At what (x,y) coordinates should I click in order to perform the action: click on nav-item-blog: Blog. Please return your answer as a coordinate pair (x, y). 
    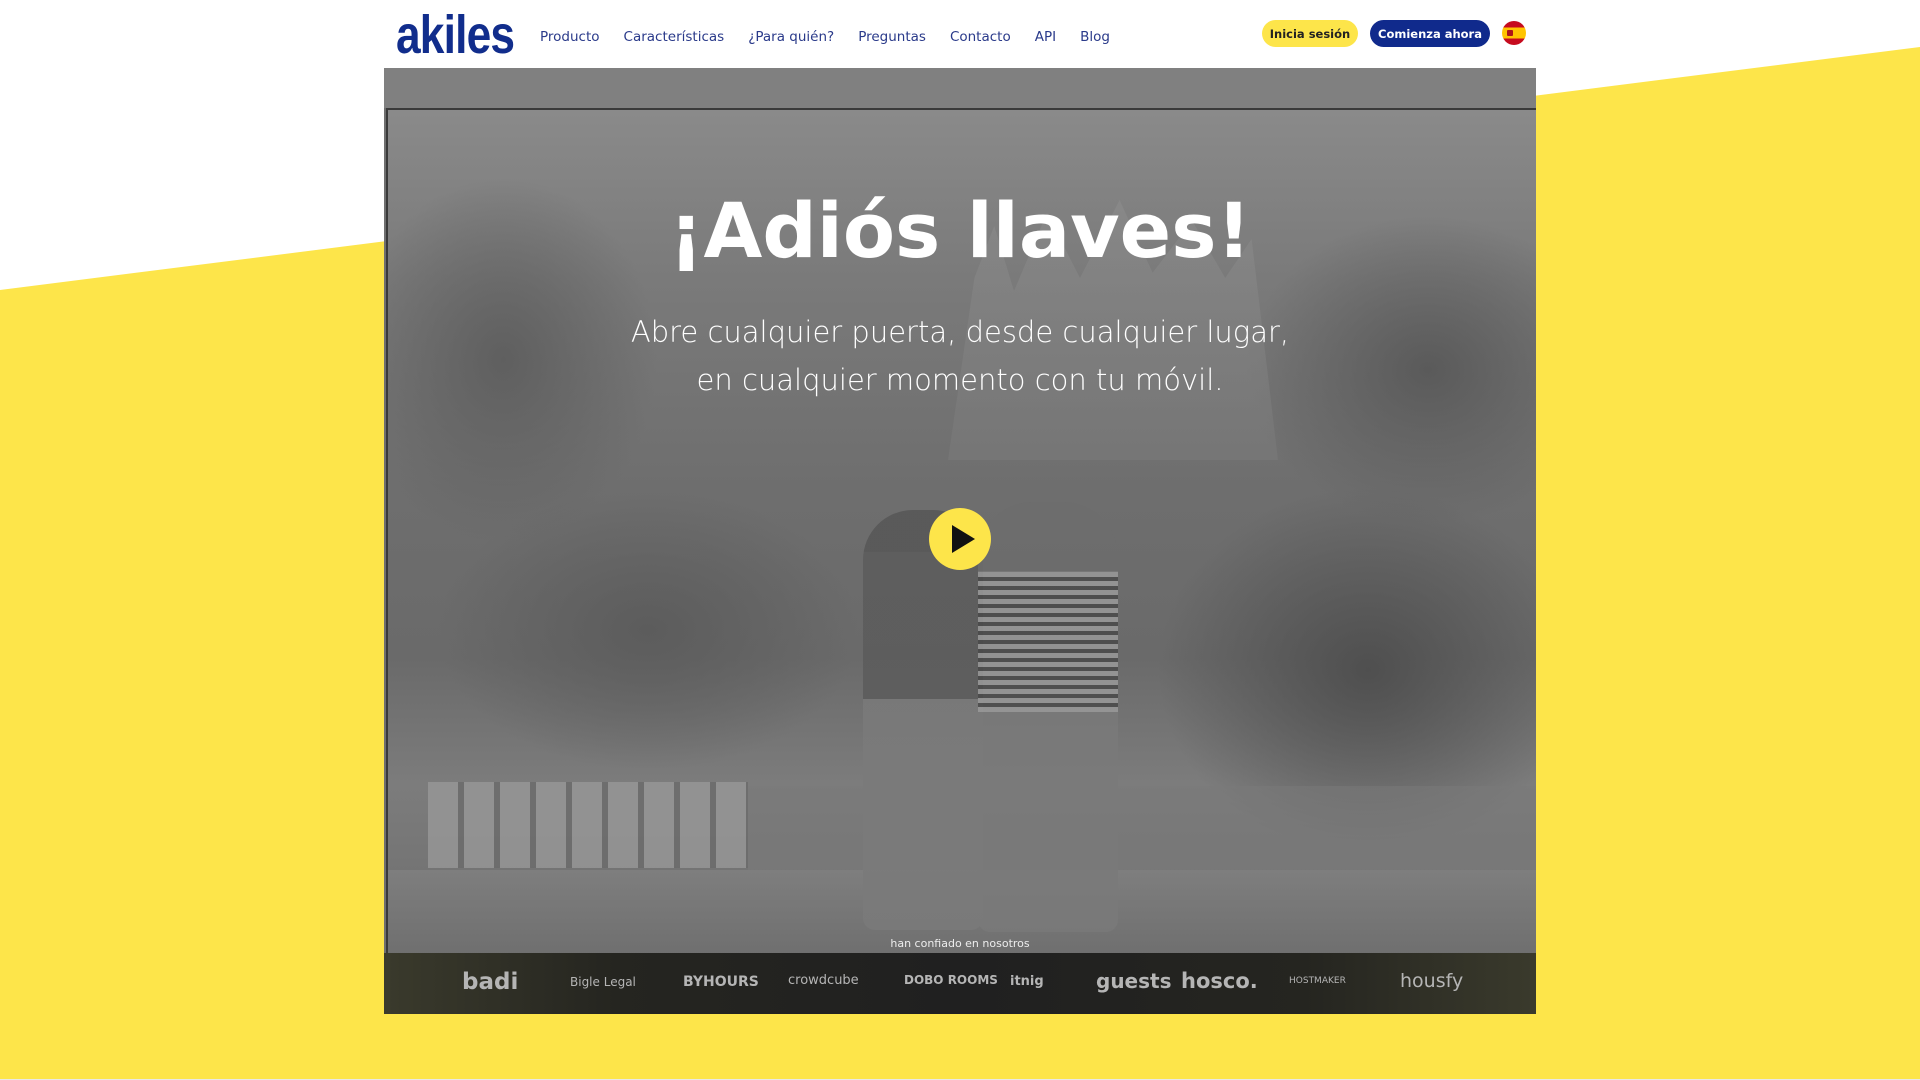
    Looking at the image, I should click on (1095, 37).